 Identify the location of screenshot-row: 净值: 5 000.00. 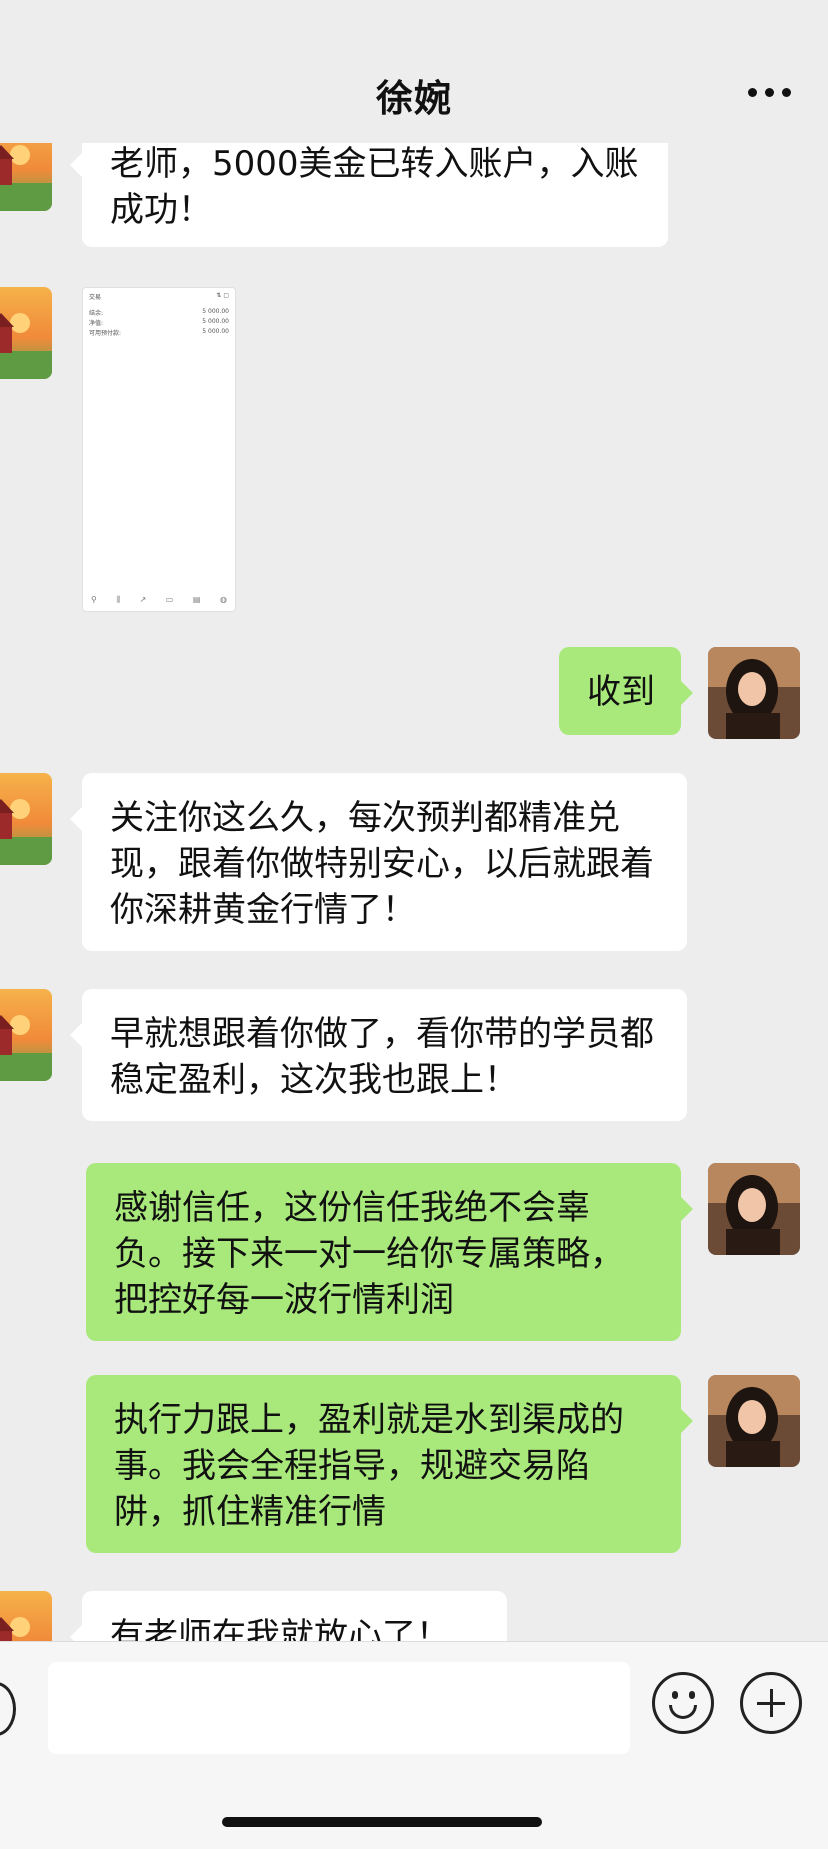
(159, 322).